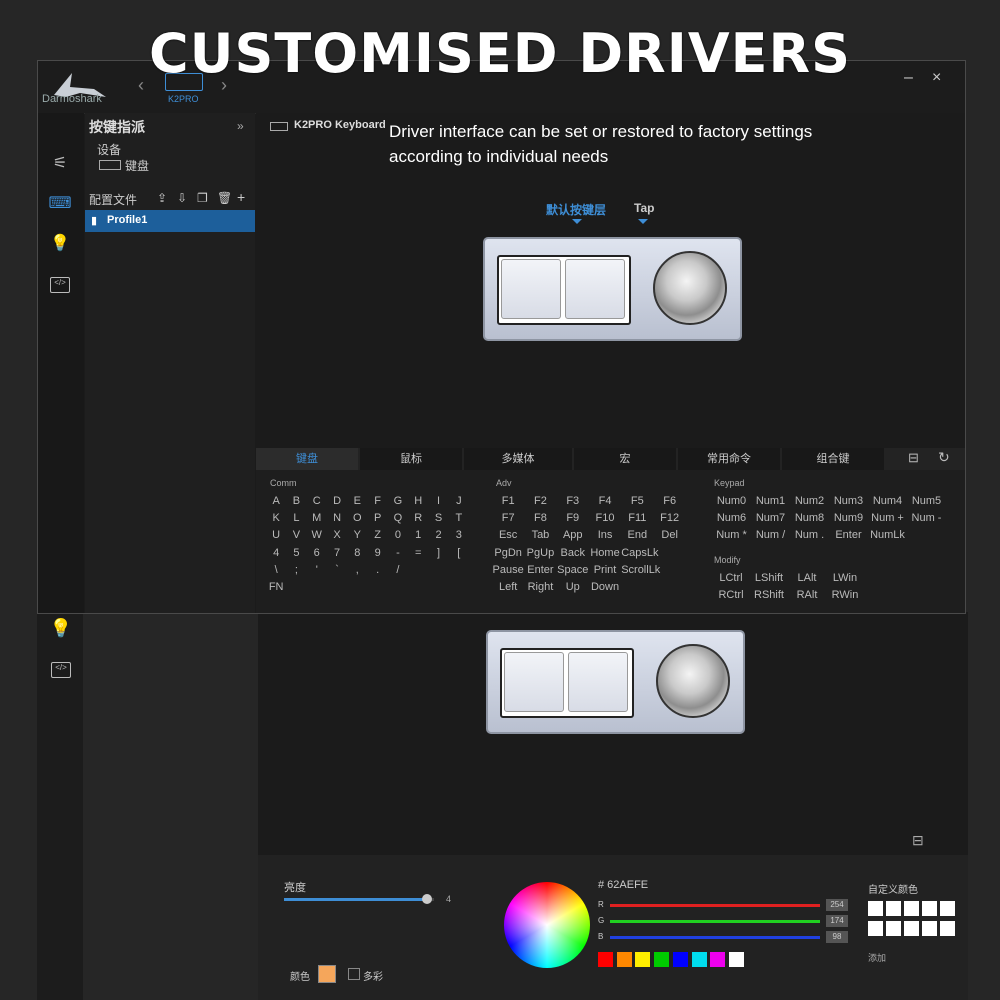 This screenshot has height=1000, width=1000. I want to click on key-option: 9, so click(378, 553).